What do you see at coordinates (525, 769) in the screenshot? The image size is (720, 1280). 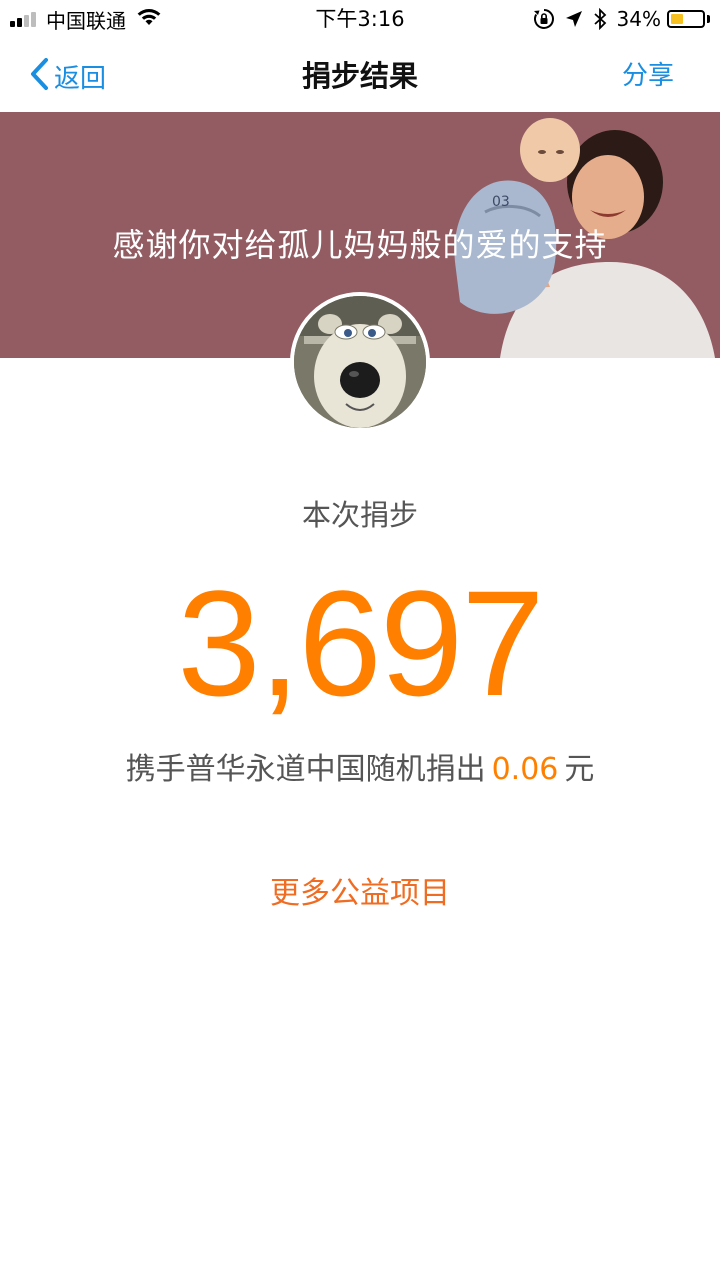 I see `donation-amount: 0.06` at bounding box center [525, 769].